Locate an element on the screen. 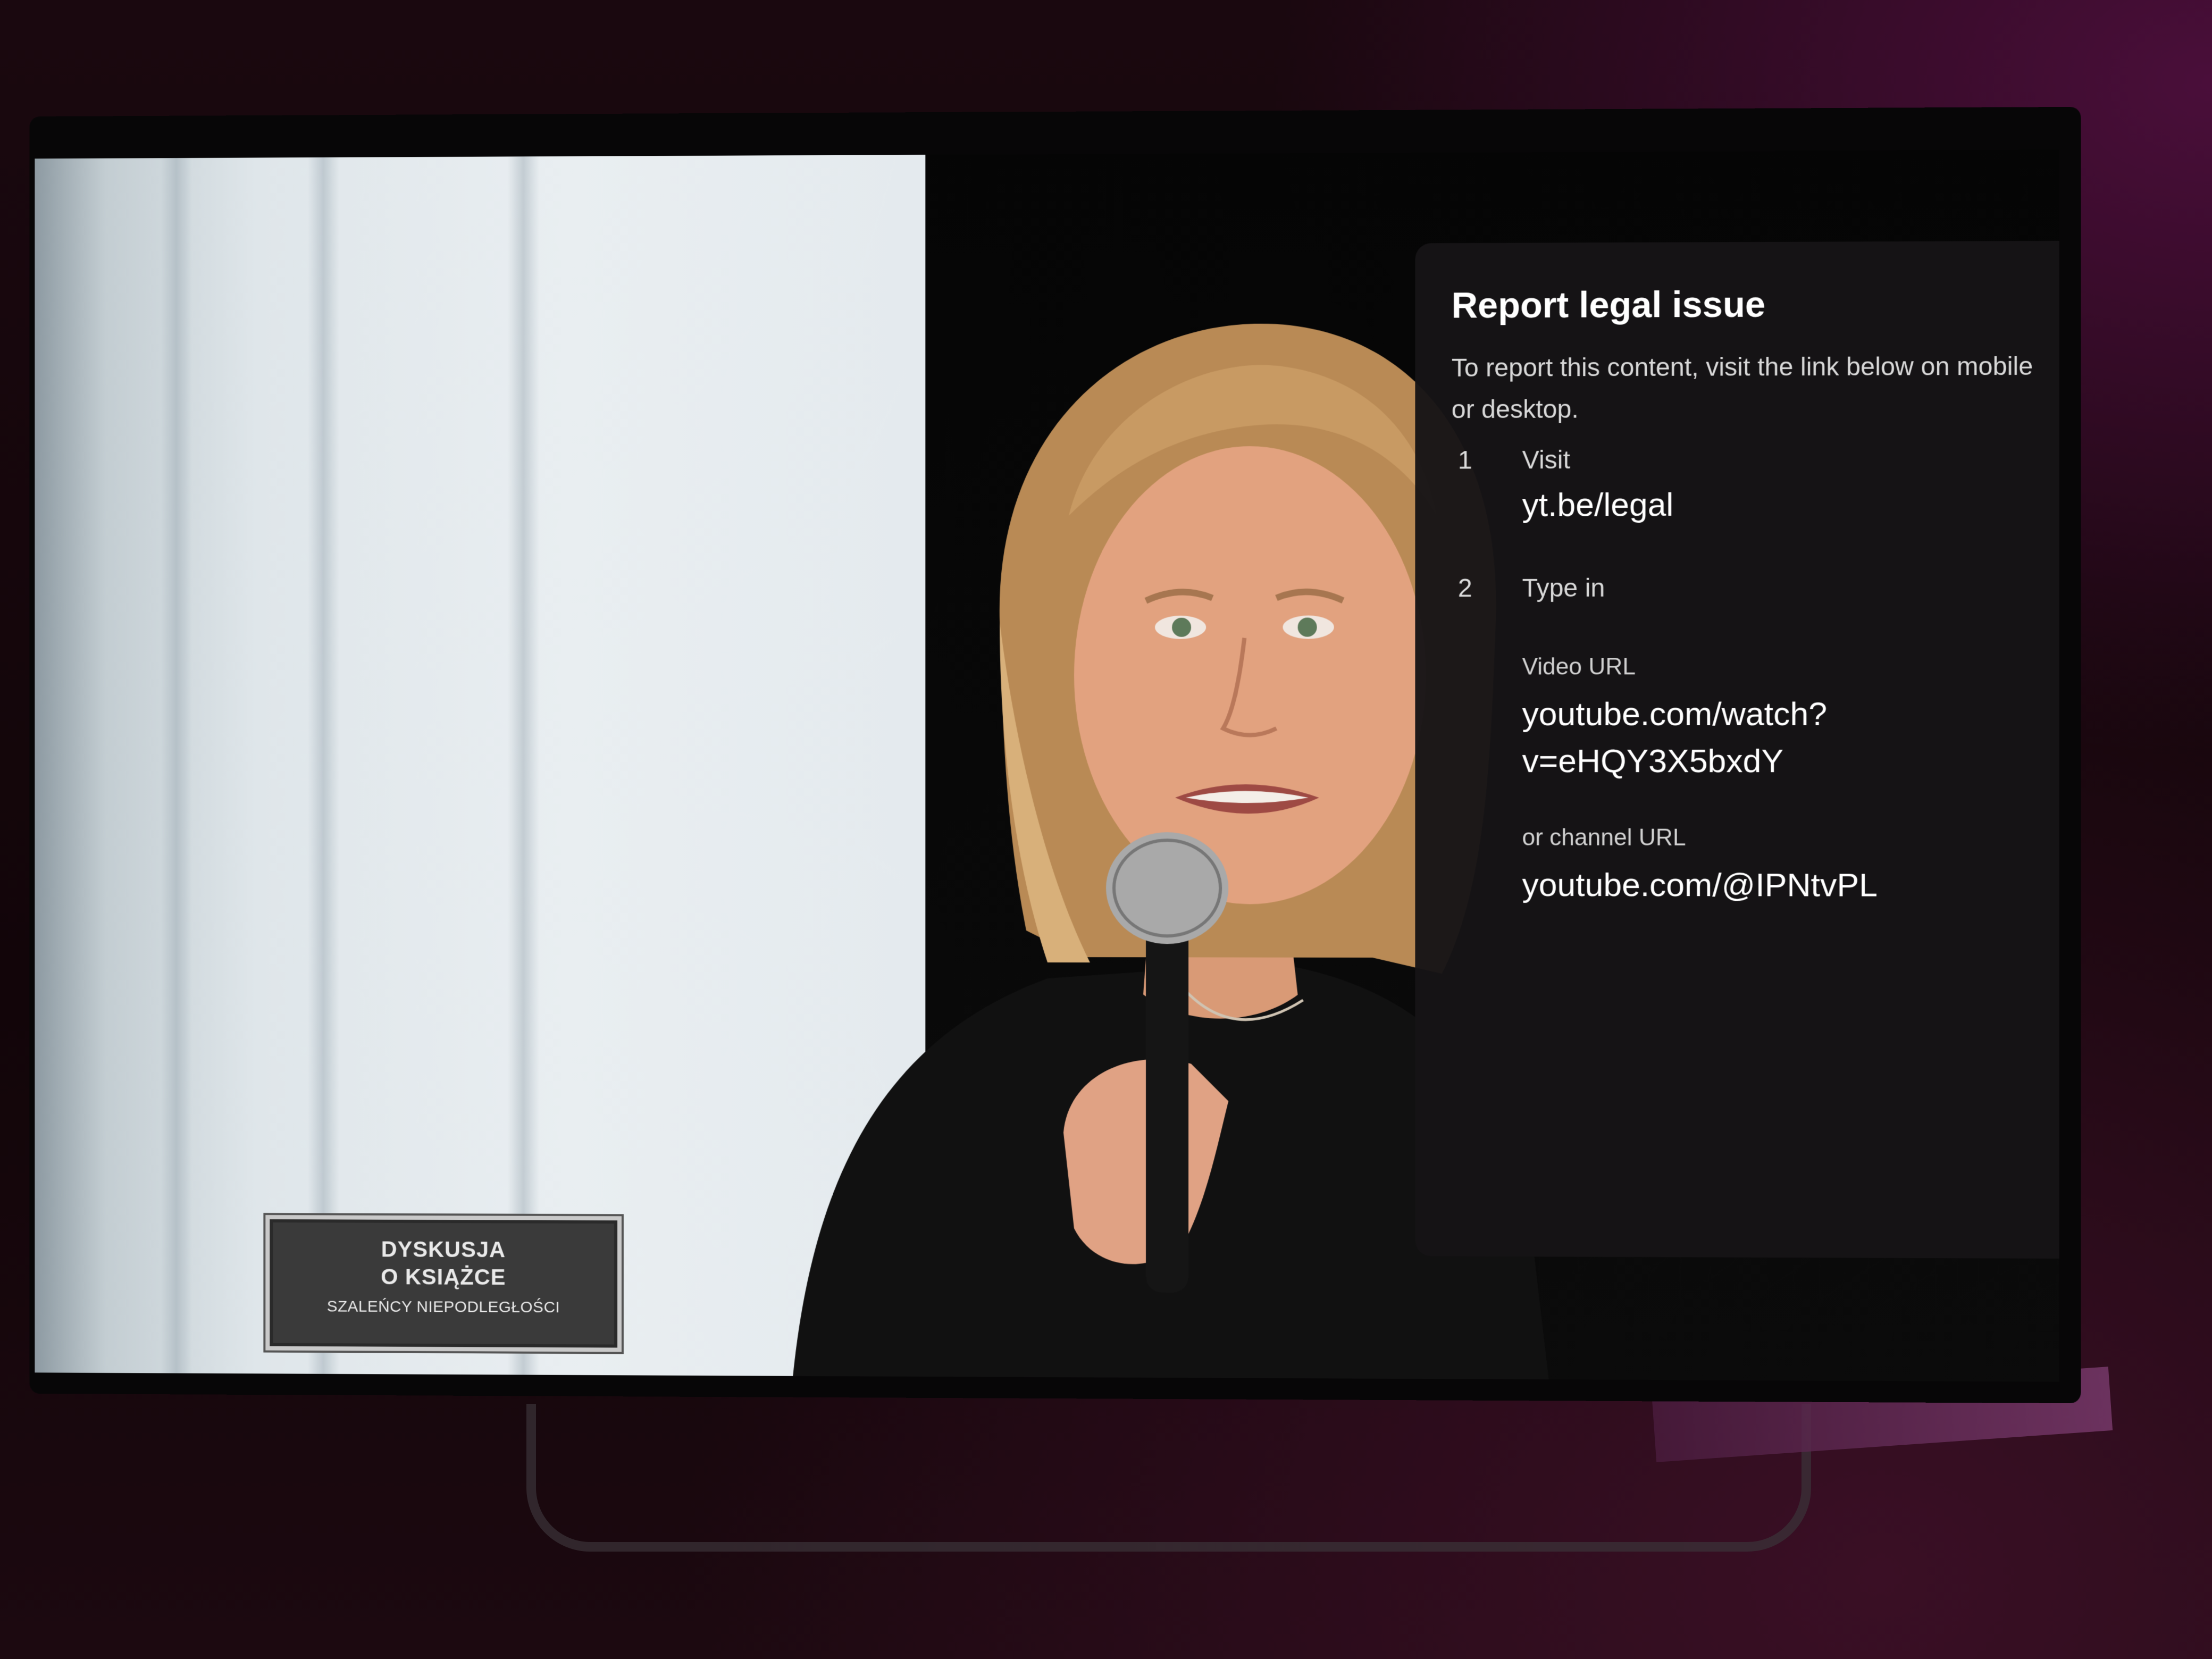 This screenshot has width=2212, height=1659. channel-url: youtube.com/@IPNtvPL is located at coordinates (1700, 885).